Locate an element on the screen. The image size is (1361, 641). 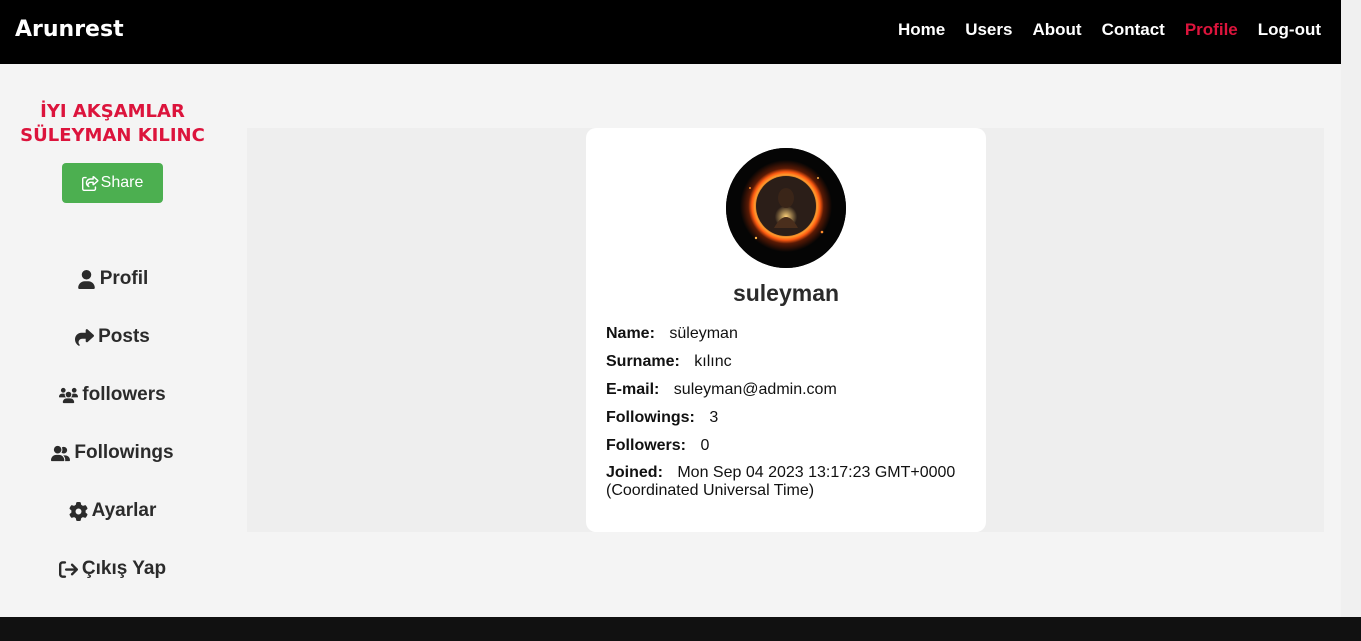
avatar is located at coordinates (786, 208).